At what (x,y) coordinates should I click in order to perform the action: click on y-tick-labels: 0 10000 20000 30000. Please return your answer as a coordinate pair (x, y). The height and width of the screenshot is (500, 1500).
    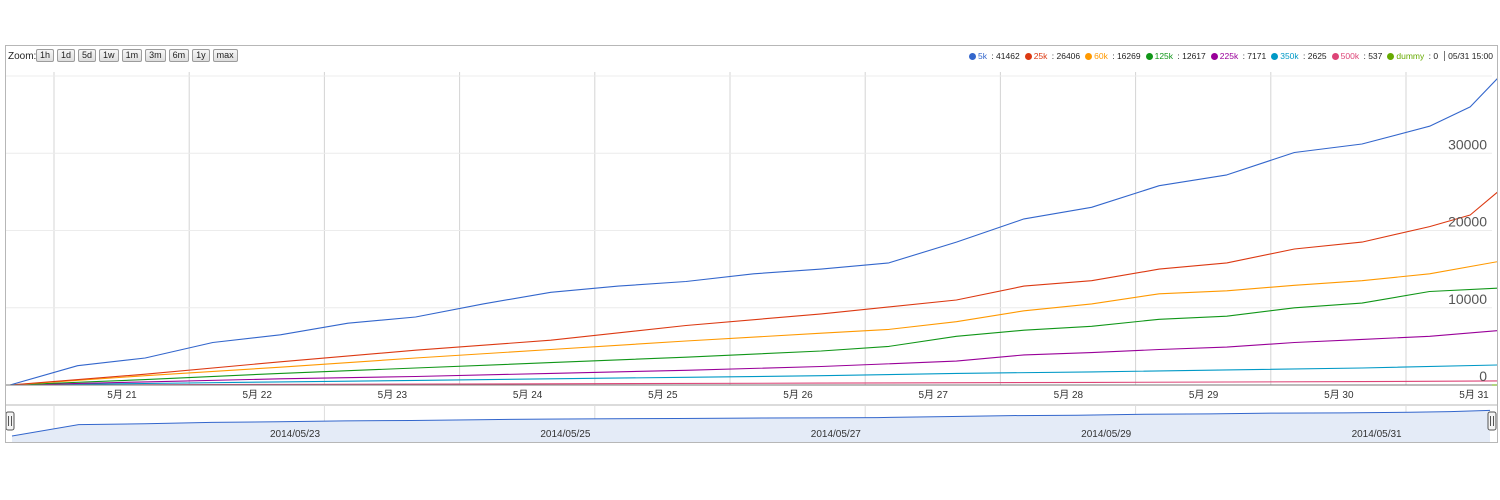
    Looking at the image, I should click on (1467, 260).